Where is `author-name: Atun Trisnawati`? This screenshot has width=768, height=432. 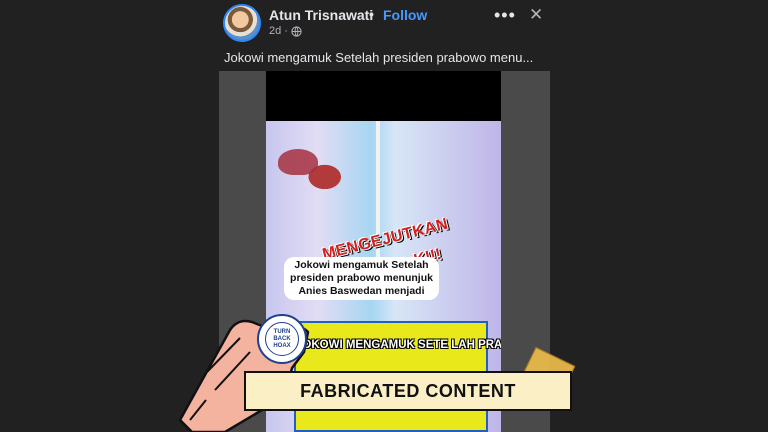 author-name: Atun Trisnawati is located at coordinates (321, 15).